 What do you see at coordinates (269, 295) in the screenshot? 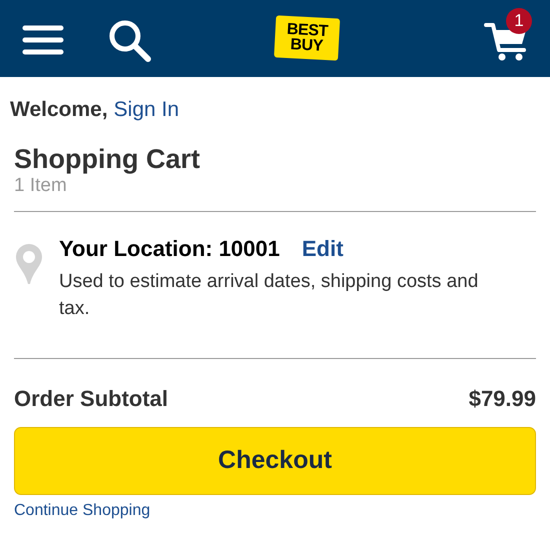
I see `location-note: Used to estimate arrival dates, shipping costs and tax.` at bounding box center [269, 295].